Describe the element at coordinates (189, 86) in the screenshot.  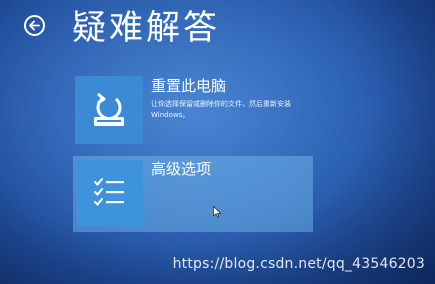
I see `reset-pc-title: 重置此电脑` at that location.